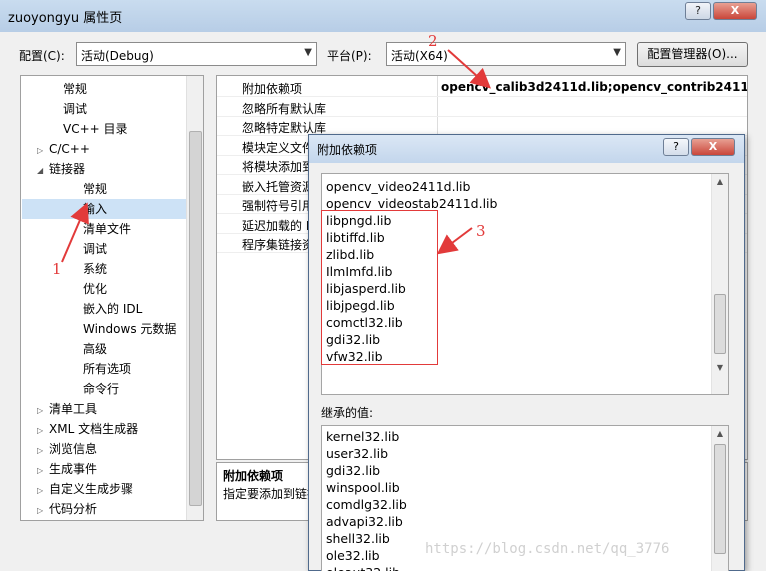 The image size is (766, 571). I want to click on config-select: 活动(Debug) ▼, so click(196, 54).